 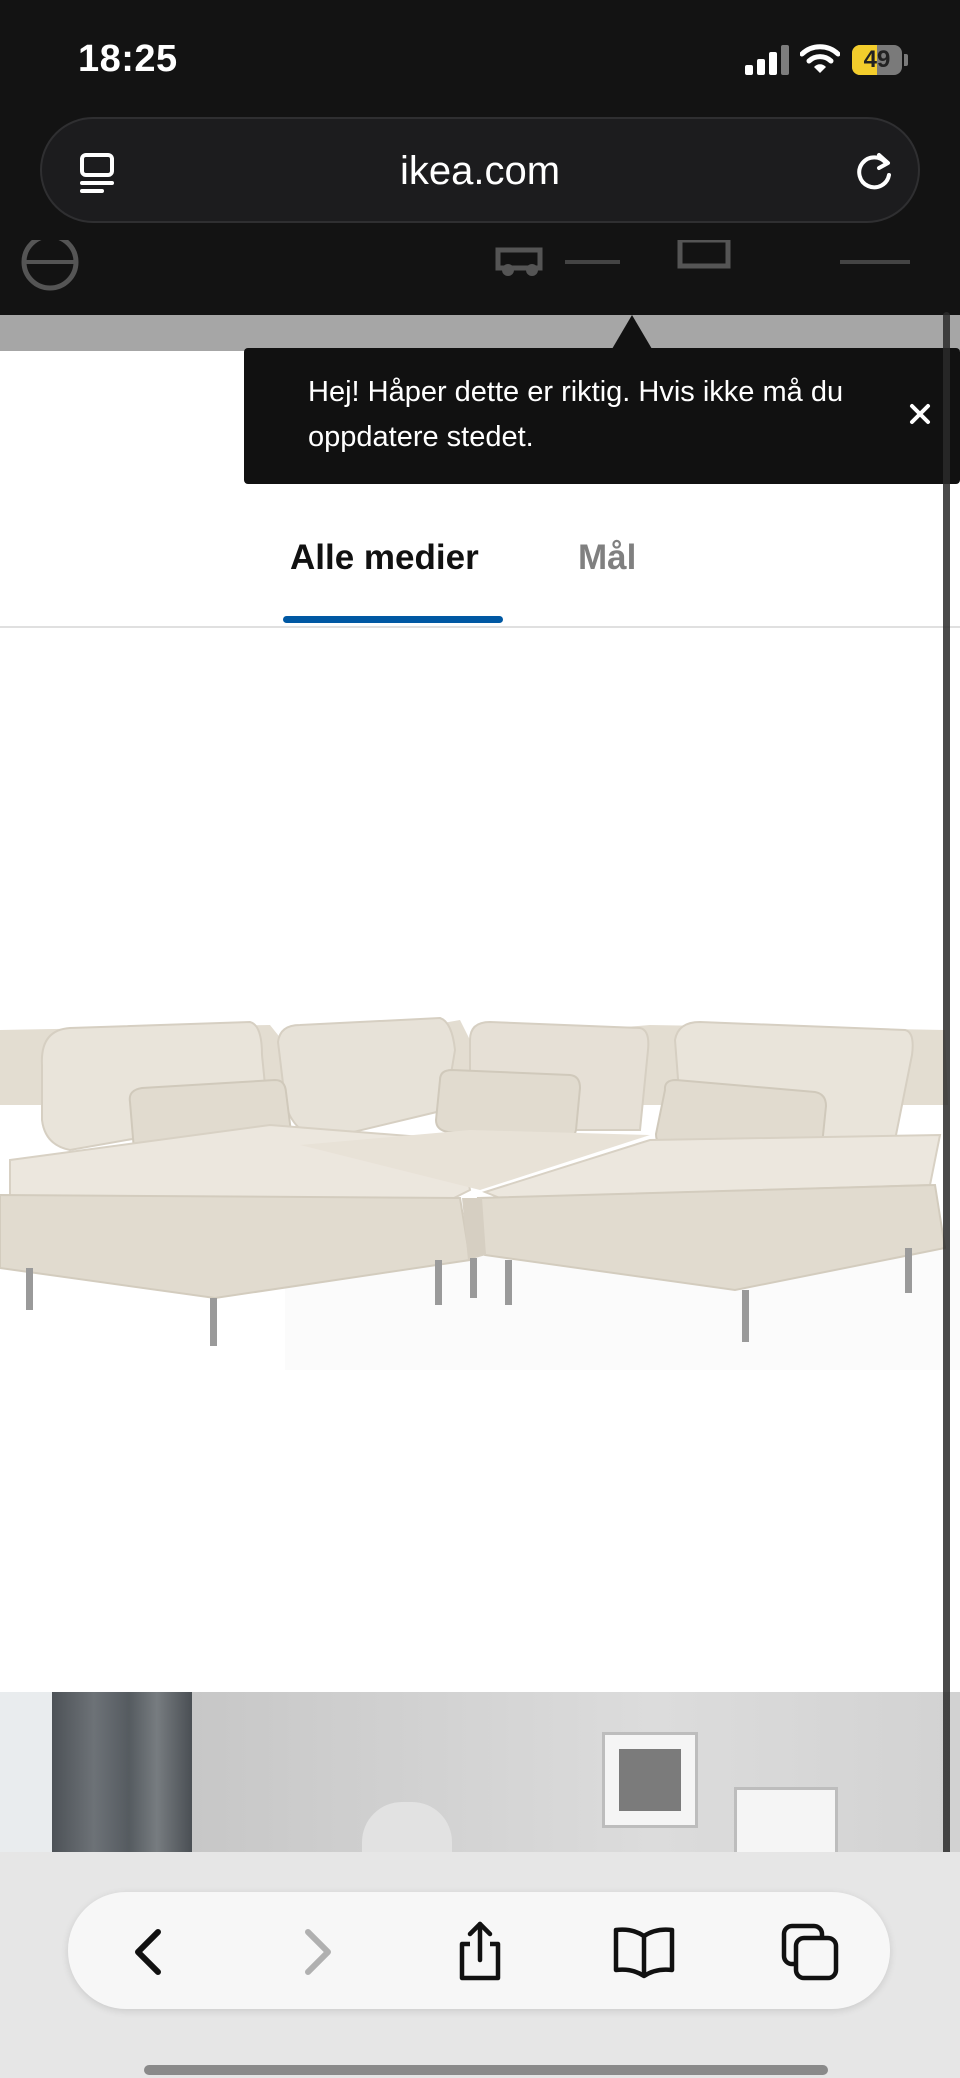 What do you see at coordinates (480, 333) in the screenshot?
I see `overlay-band` at bounding box center [480, 333].